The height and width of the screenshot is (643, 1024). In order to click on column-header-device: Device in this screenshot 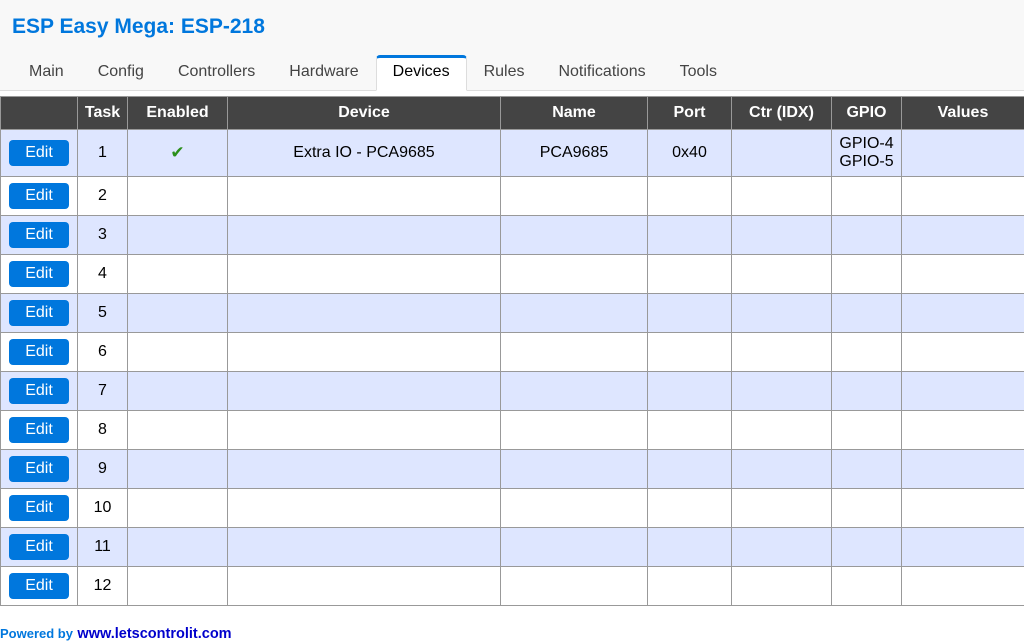, I will do `click(364, 113)`.